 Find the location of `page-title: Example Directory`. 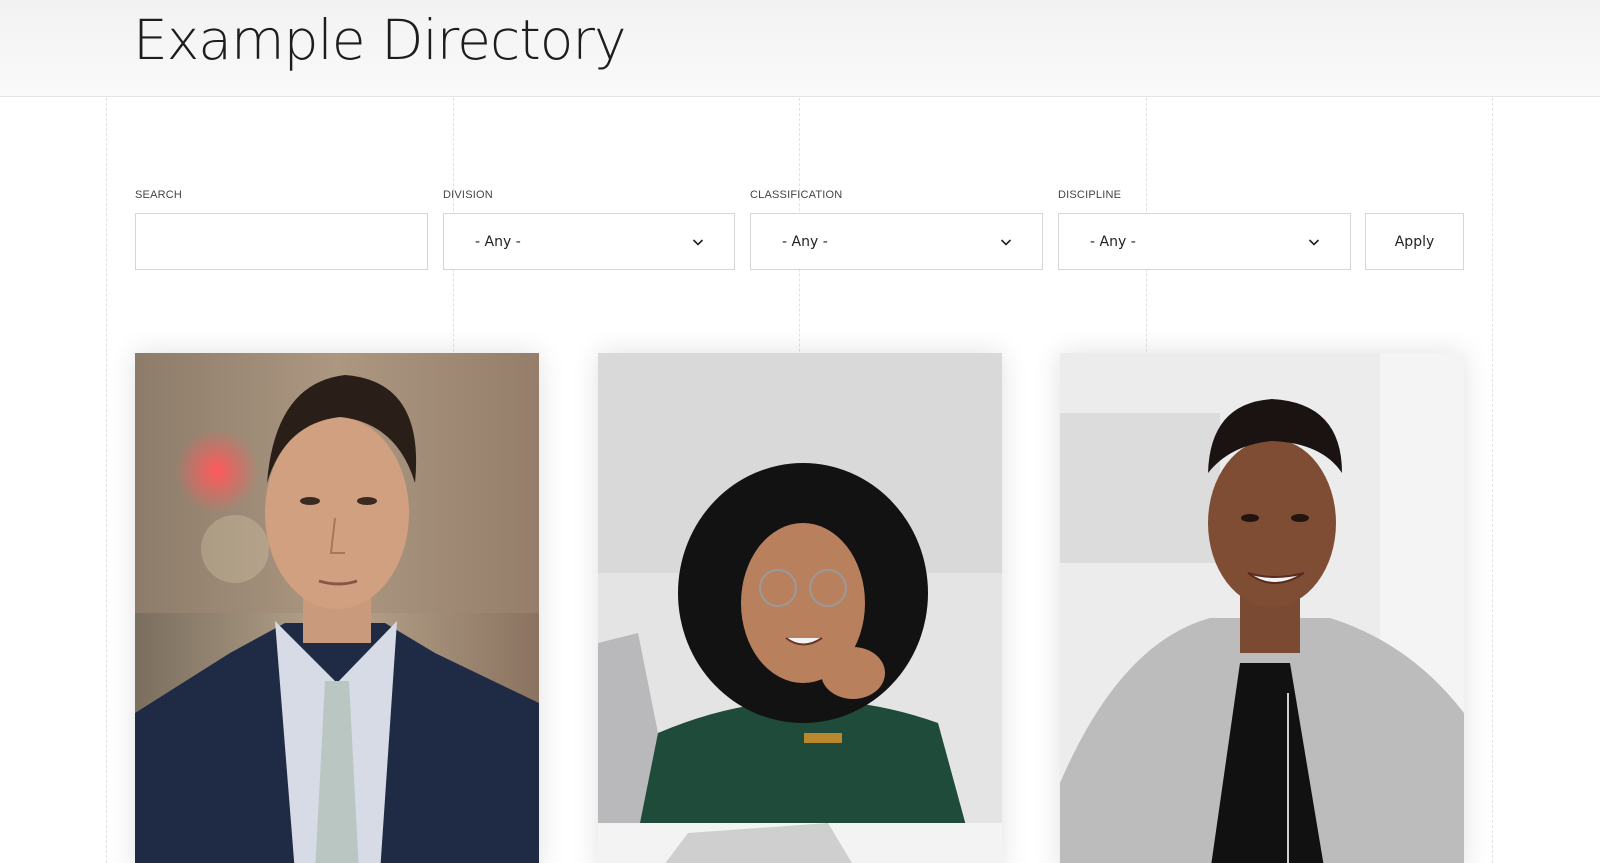

page-title: Example Directory is located at coordinates (380, 40).